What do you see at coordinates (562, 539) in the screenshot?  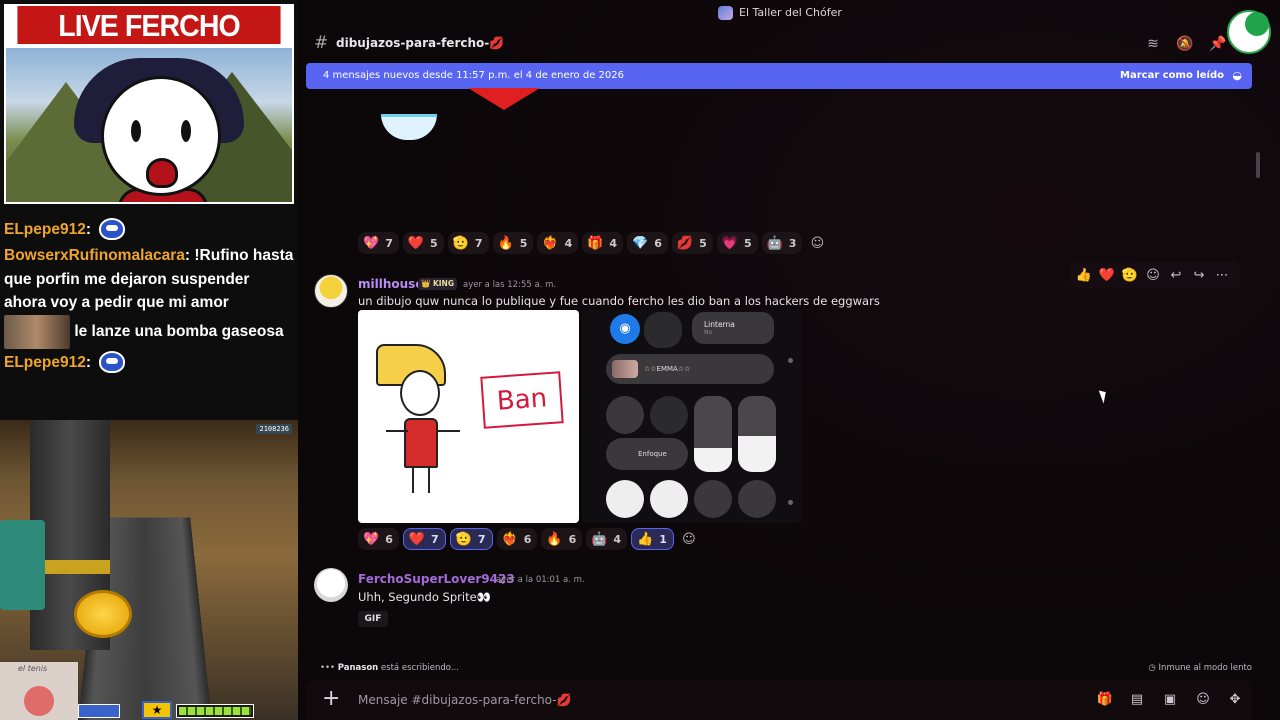 I see `reaction-chip: 🔥 6` at bounding box center [562, 539].